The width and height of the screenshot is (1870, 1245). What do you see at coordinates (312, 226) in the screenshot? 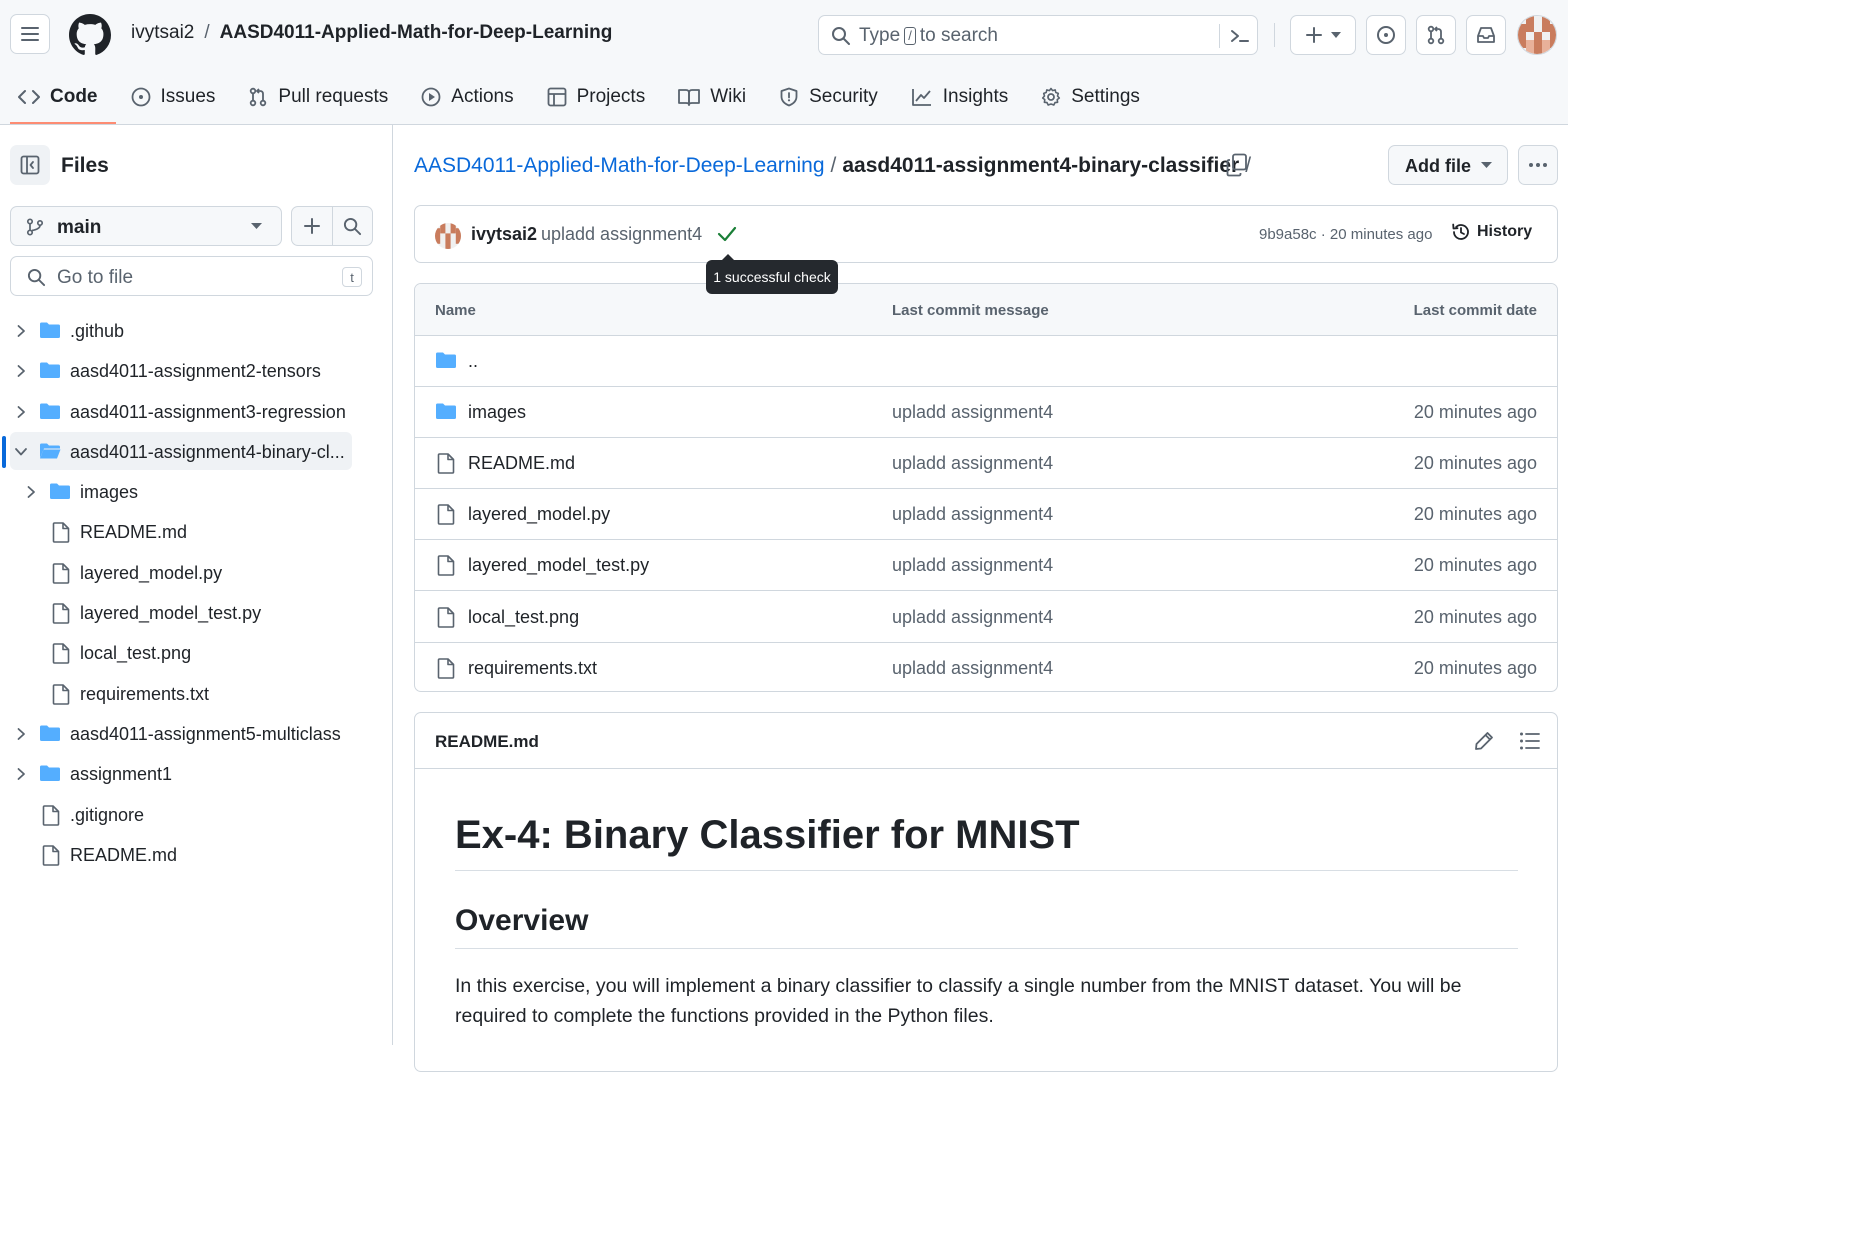
I see `add-file-button` at bounding box center [312, 226].